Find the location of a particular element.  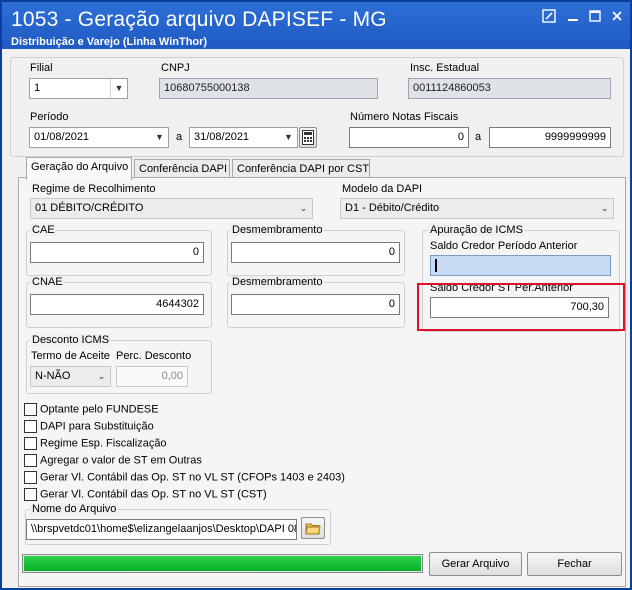

tab-geracao-arquivo: Geração do Arquivo is located at coordinates (79, 168).